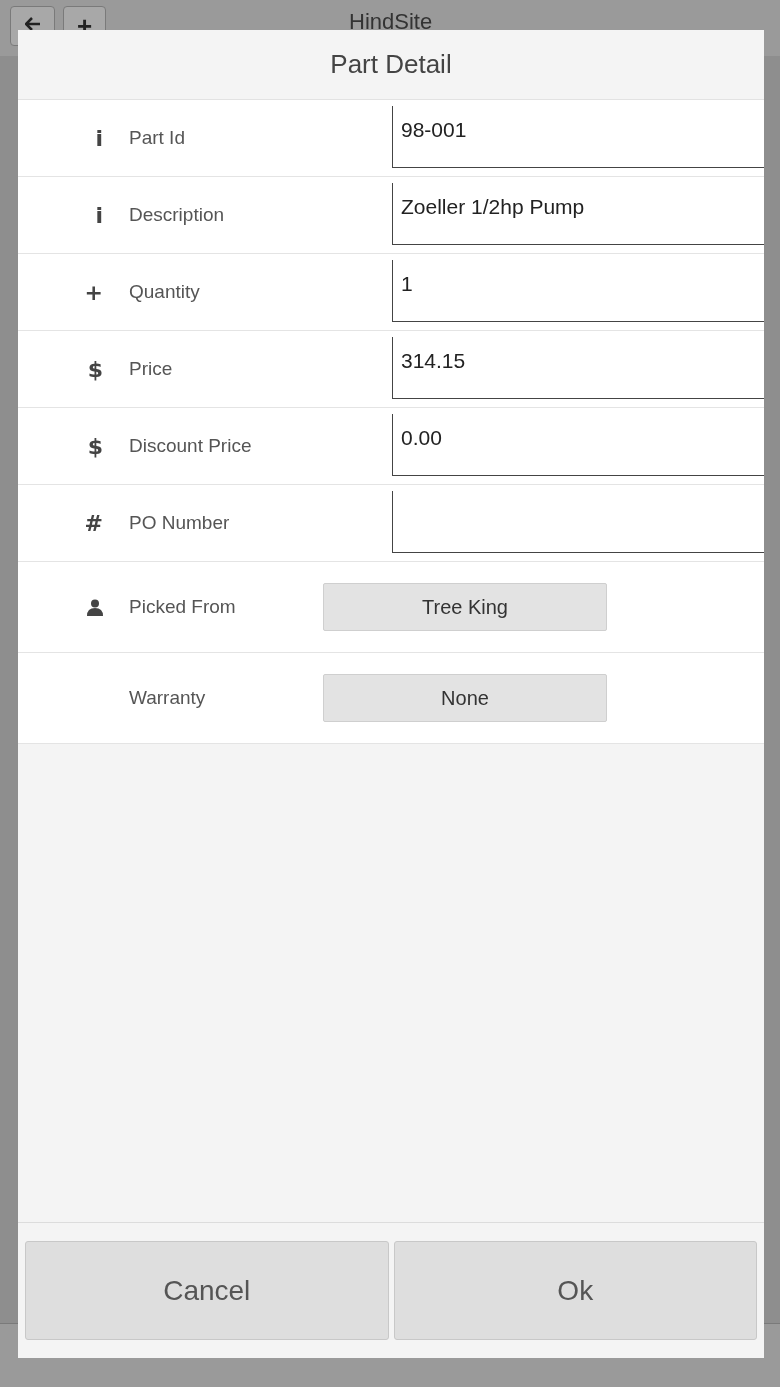 The height and width of the screenshot is (1387, 780). What do you see at coordinates (165, 291) in the screenshot?
I see `field-label: Quantity` at bounding box center [165, 291].